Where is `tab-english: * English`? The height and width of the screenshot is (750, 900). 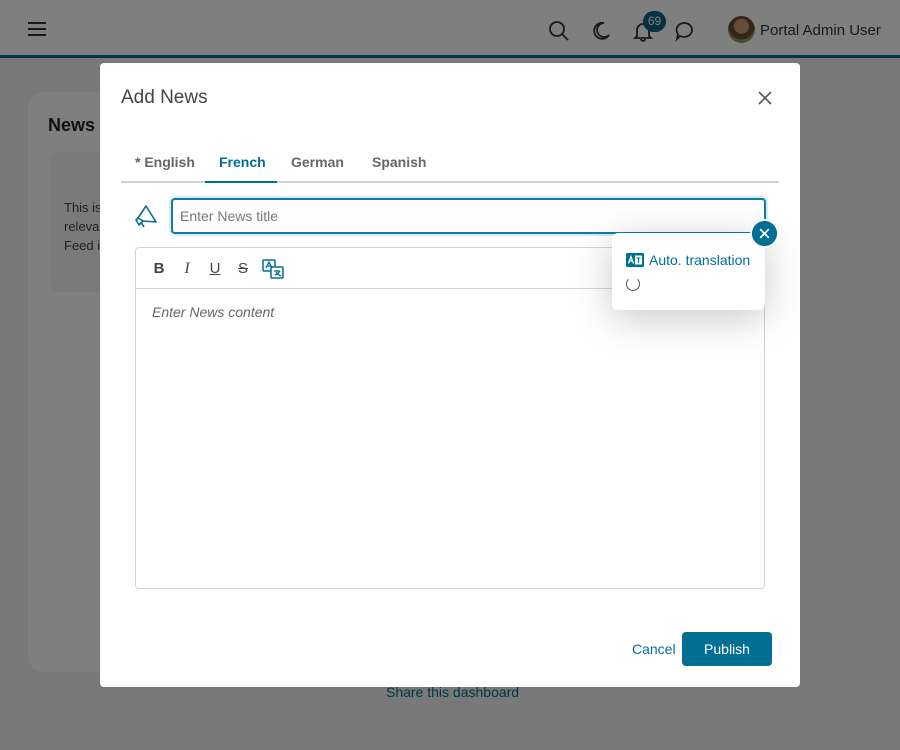 tab-english: * English is located at coordinates (165, 168).